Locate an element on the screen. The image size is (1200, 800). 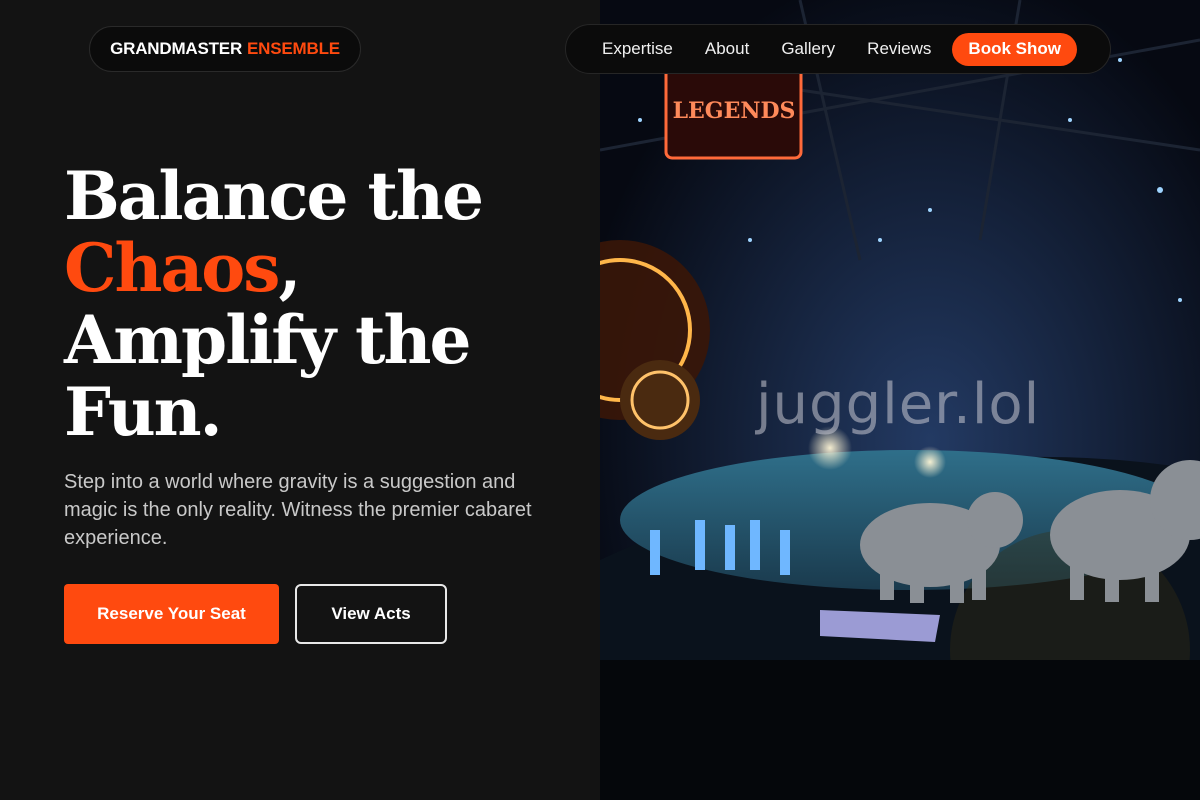
nav-link-reviews: Reviews is located at coordinates (899, 49).